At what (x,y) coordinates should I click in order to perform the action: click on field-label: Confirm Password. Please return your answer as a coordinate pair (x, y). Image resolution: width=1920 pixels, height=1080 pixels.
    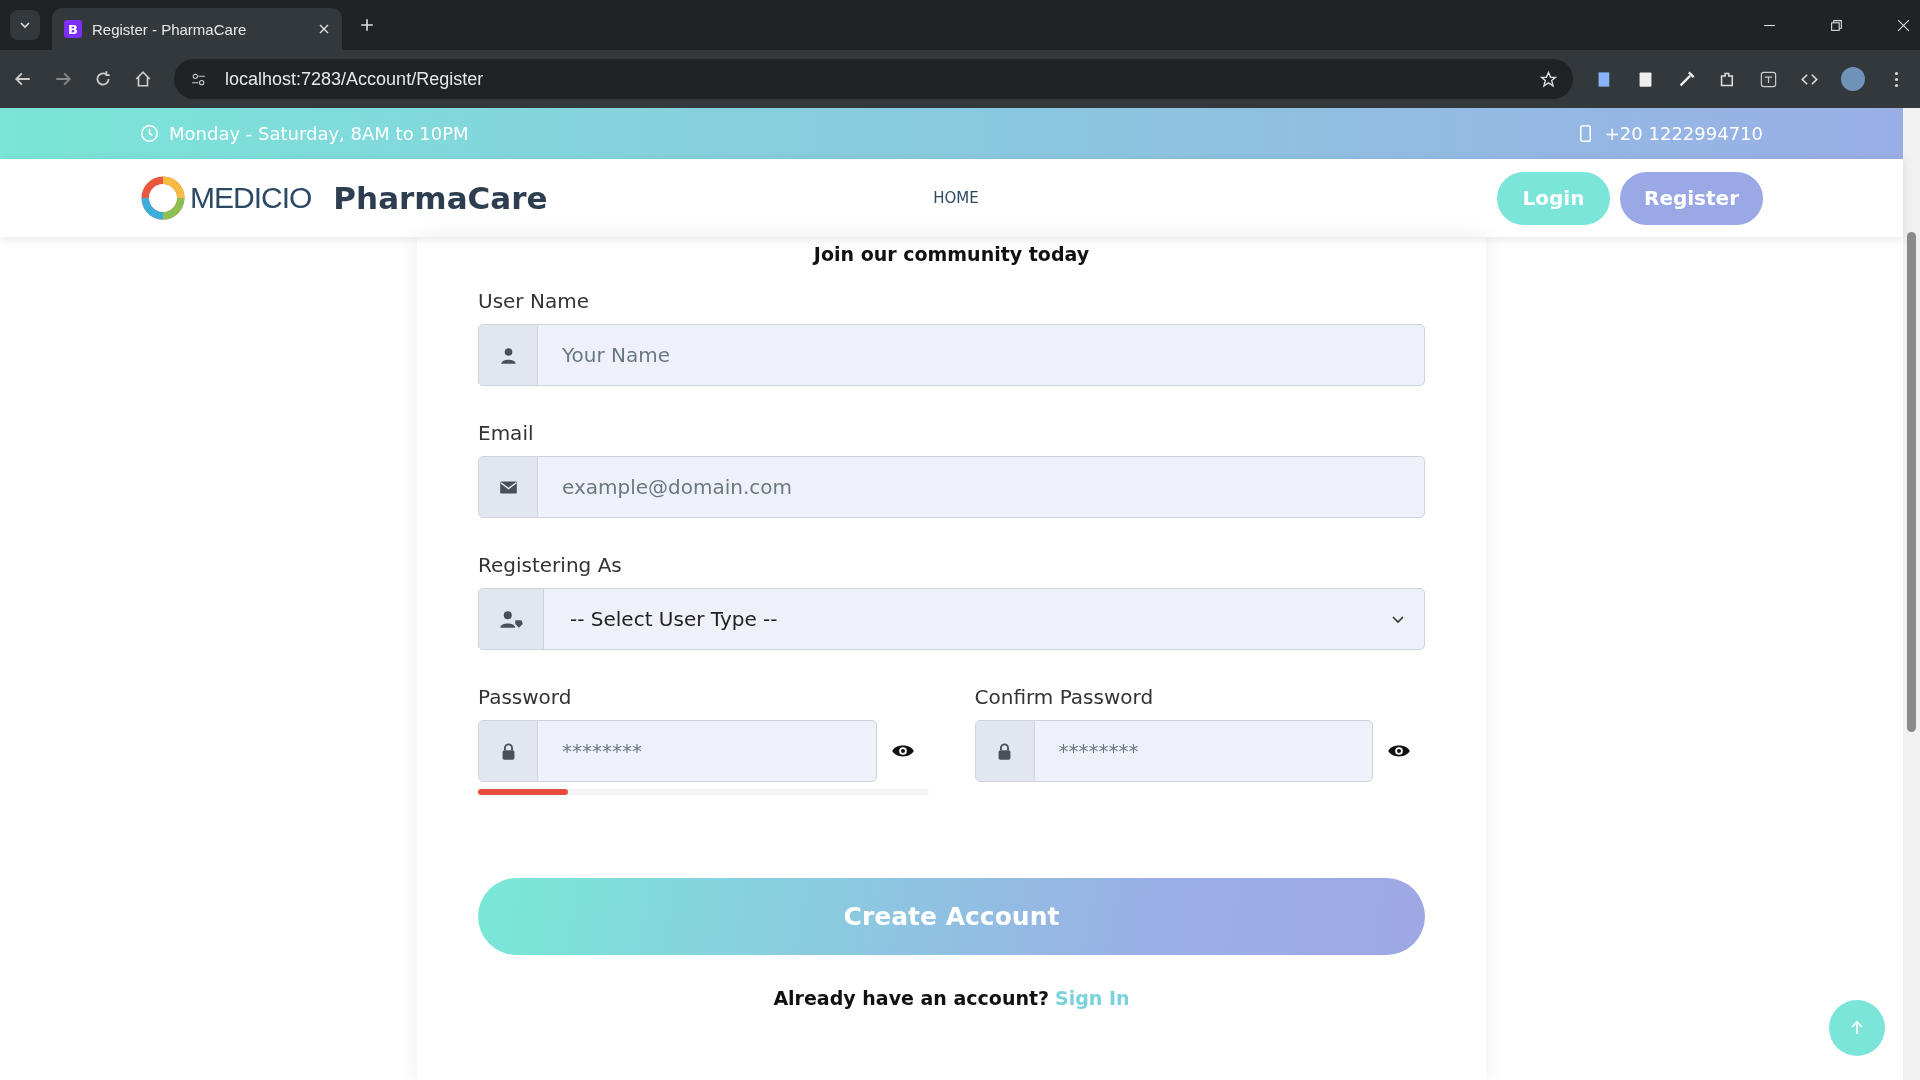
    Looking at the image, I should click on (1064, 697).